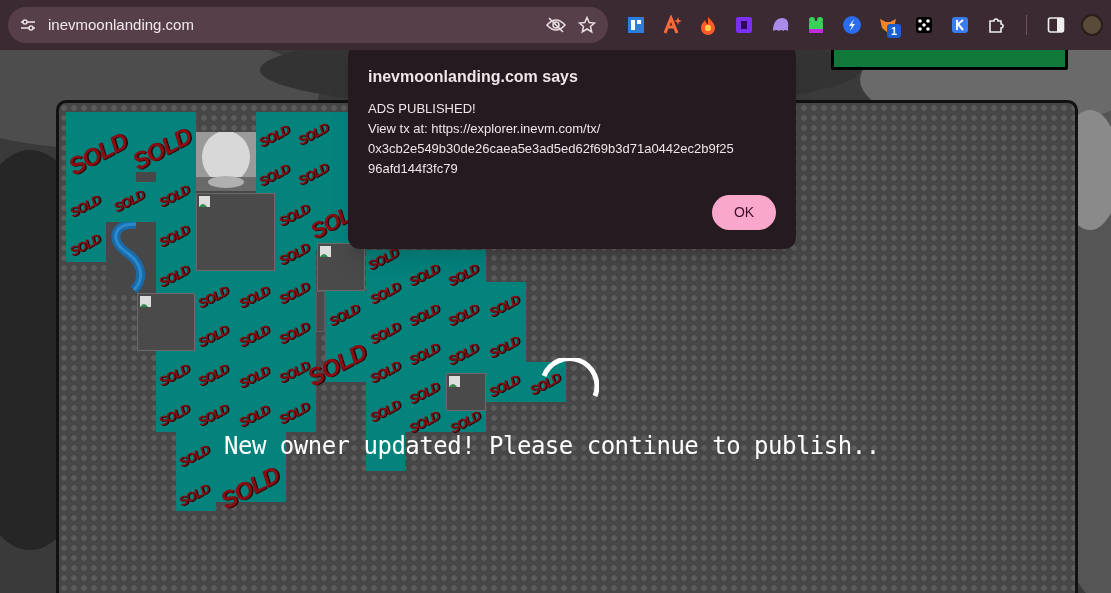 This screenshot has height=593, width=1111. Describe the element at coordinates (744, 25) in the screenshot. I see `square-icon` at that location.